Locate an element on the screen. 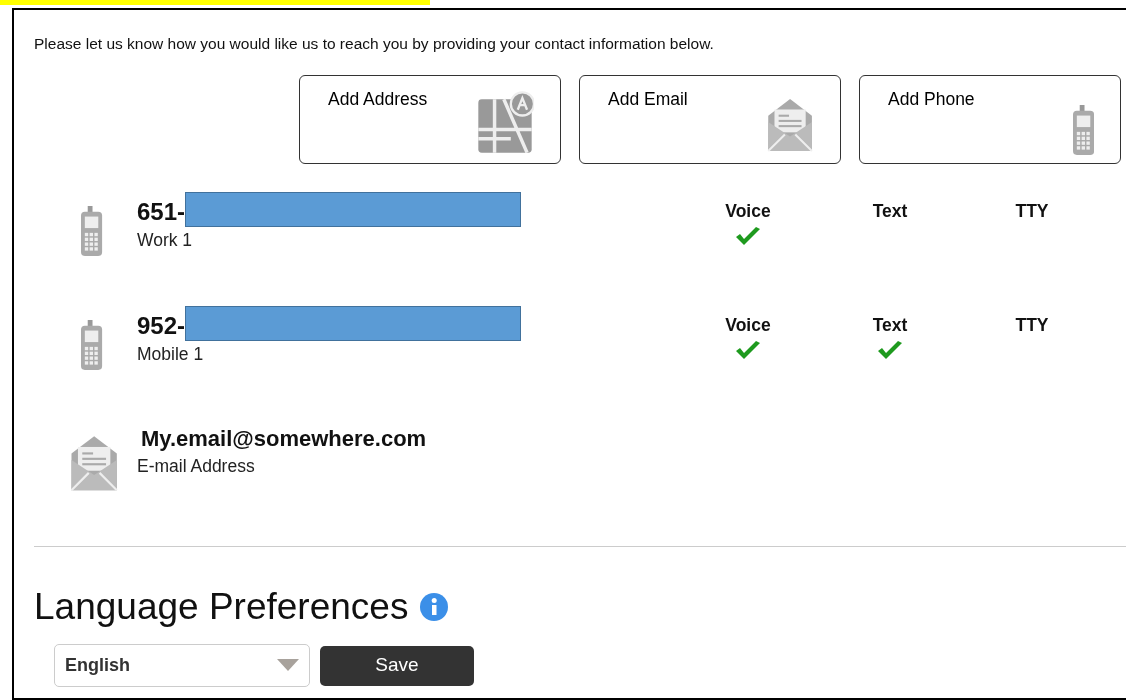  phone-number: 952- is located at coordinates (161, 327).